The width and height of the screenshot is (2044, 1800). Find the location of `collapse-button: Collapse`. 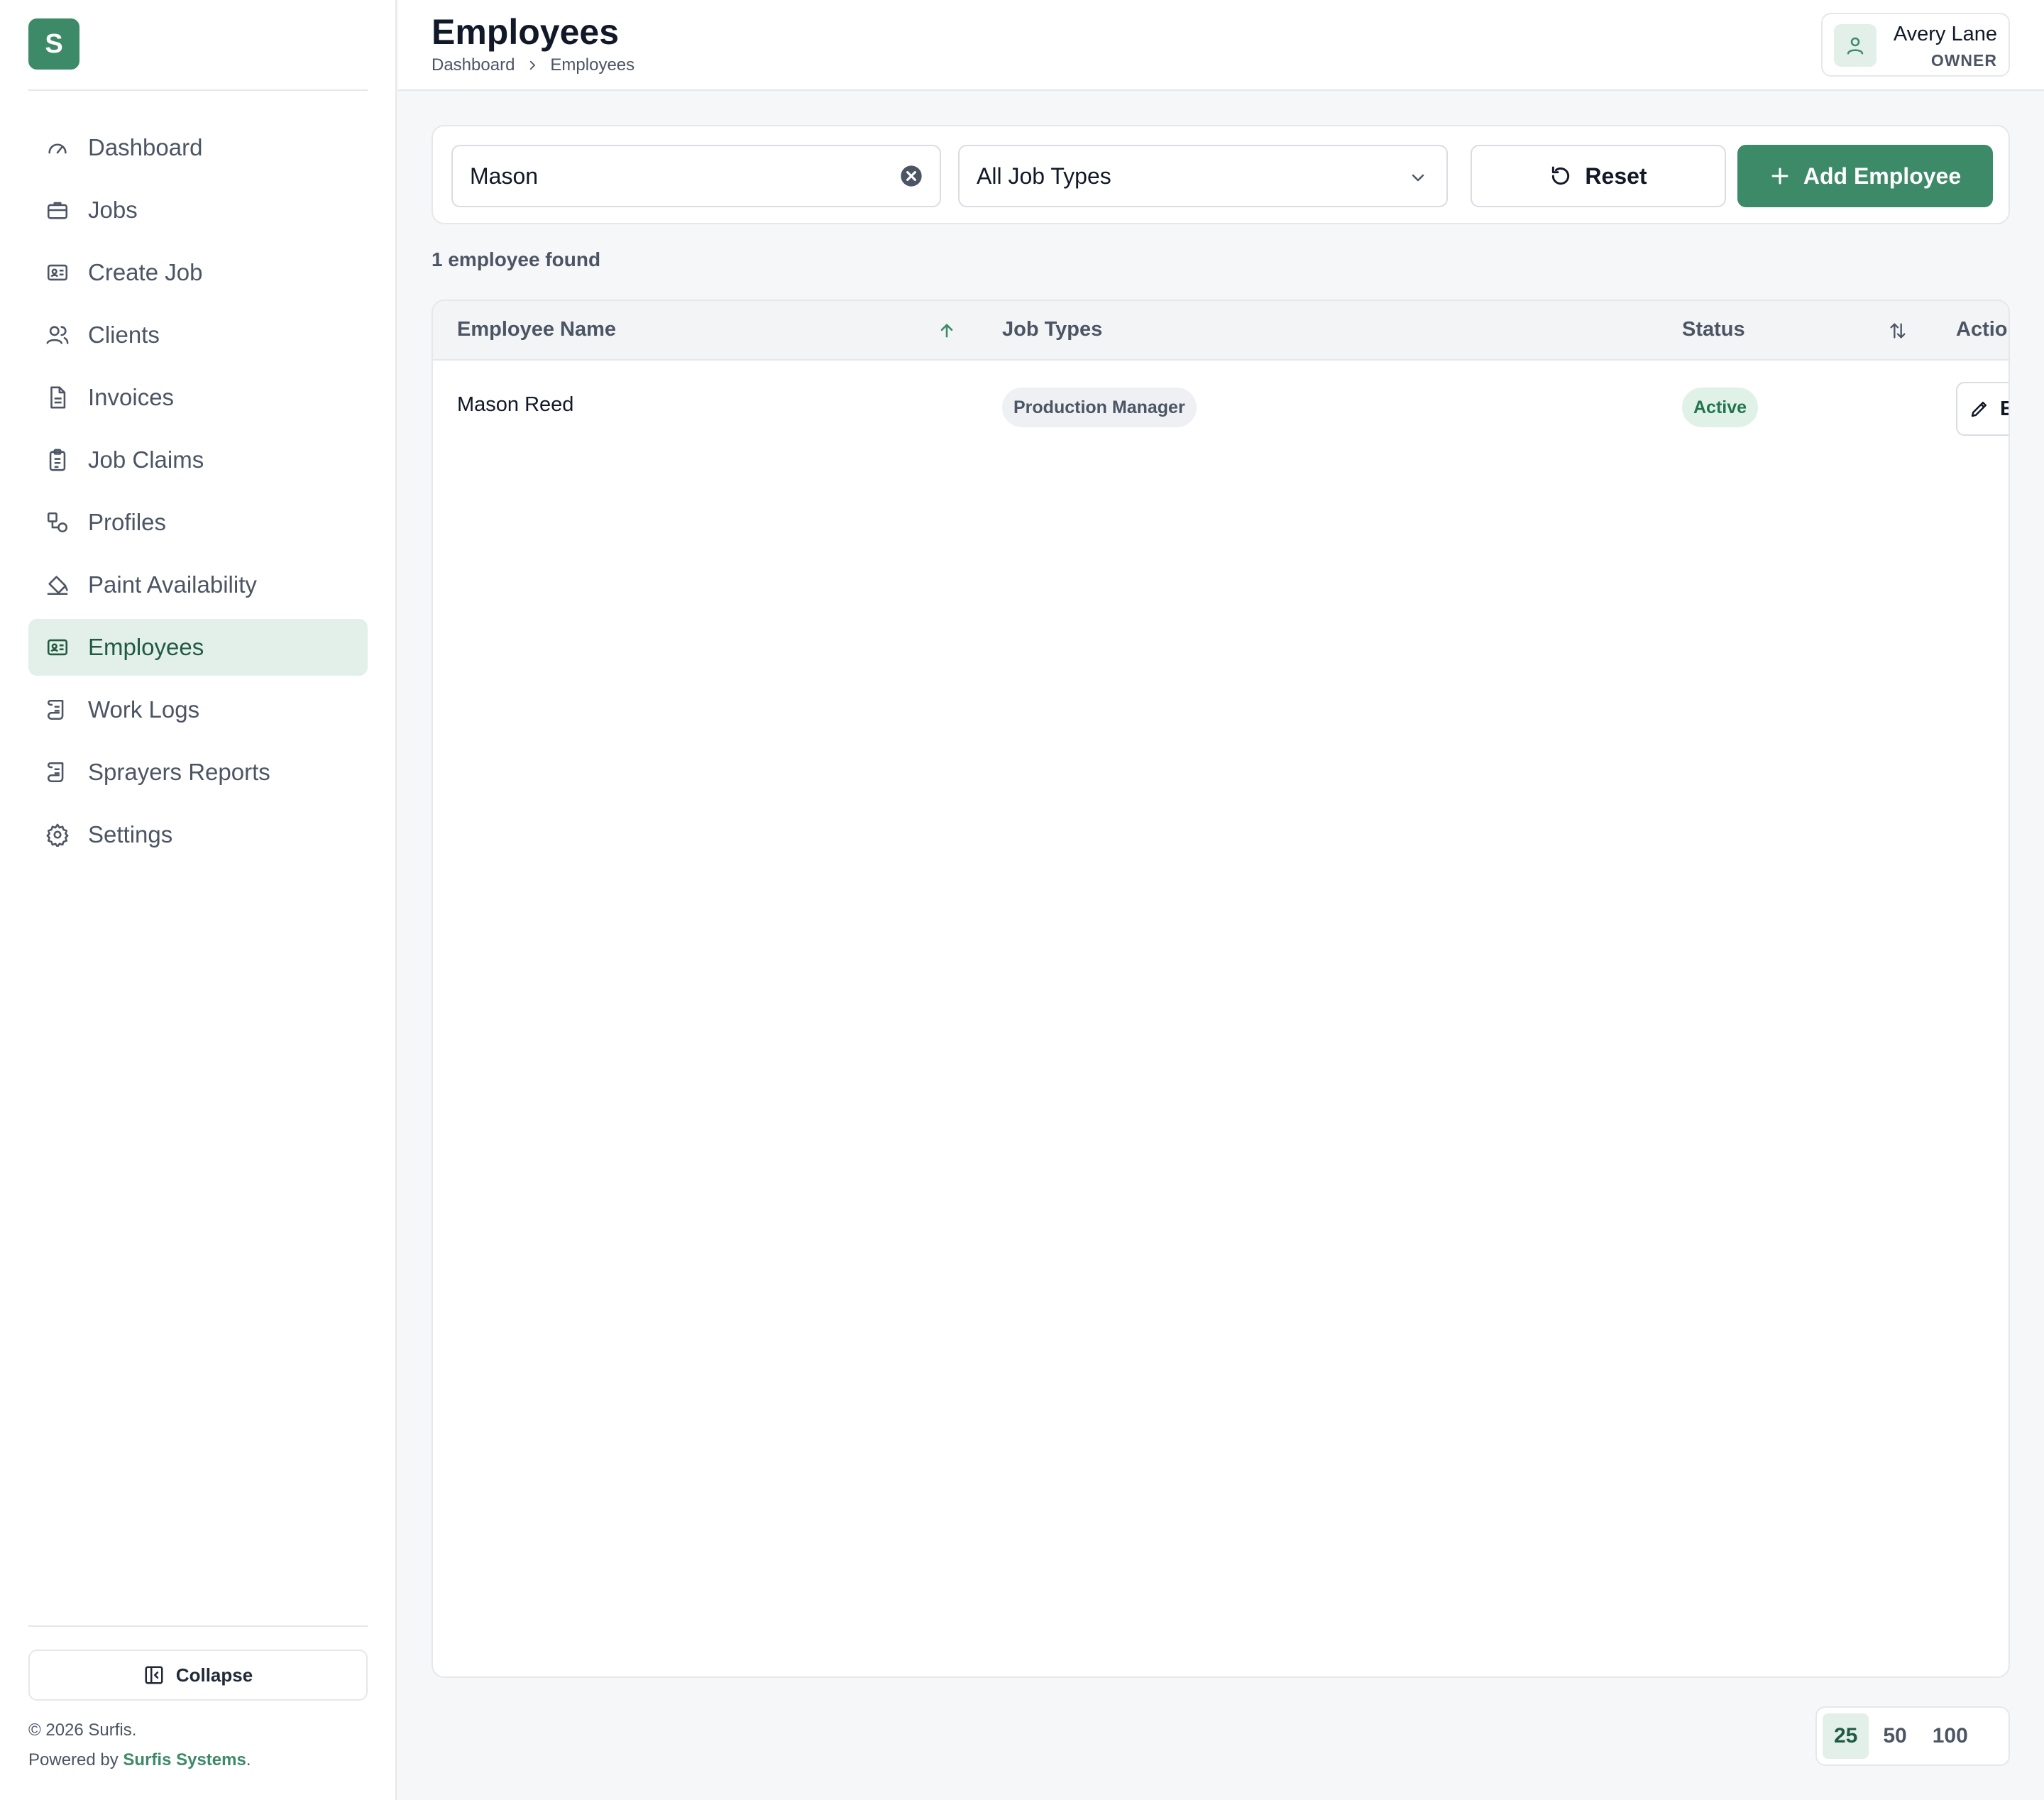

collapse-button: Collapse is located at coordinates (198, 1675).